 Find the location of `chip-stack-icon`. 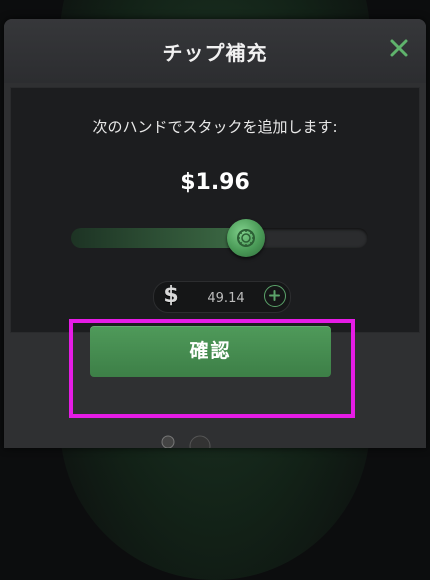

chip-stack-icon is located at coordinates (186, 441).